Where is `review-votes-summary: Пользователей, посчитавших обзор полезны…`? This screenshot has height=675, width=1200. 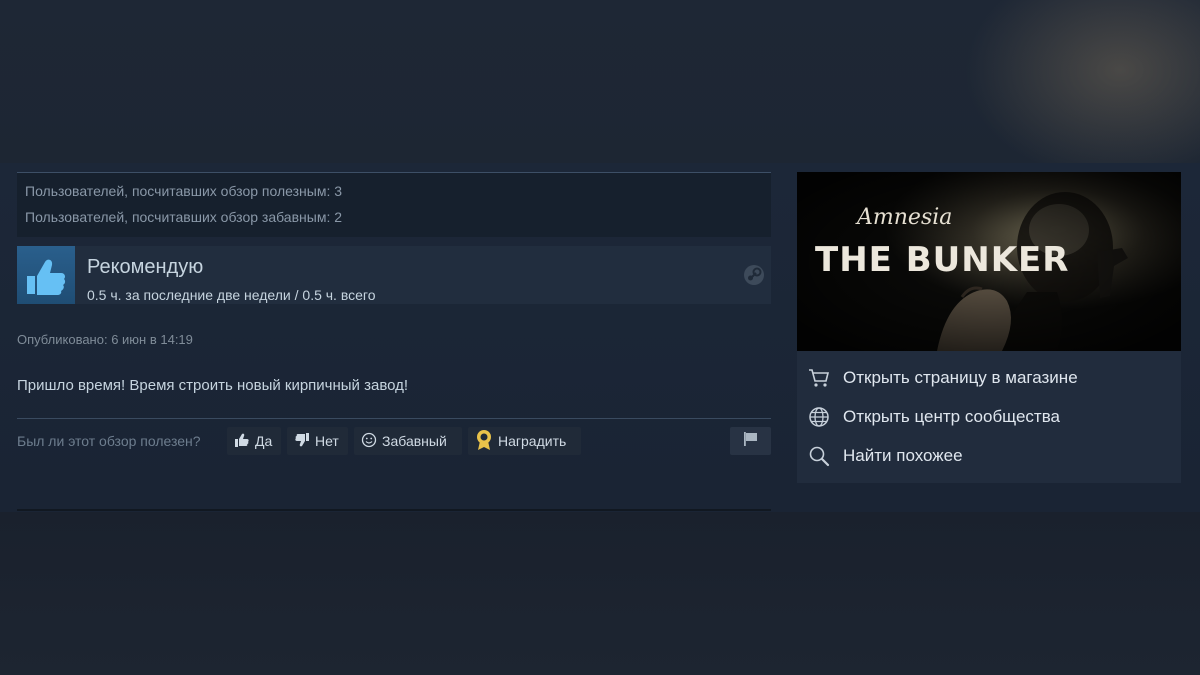
review-votes-summary: Пользователей, посчитавших обзор полезны… is located at coordinates (394, 204).